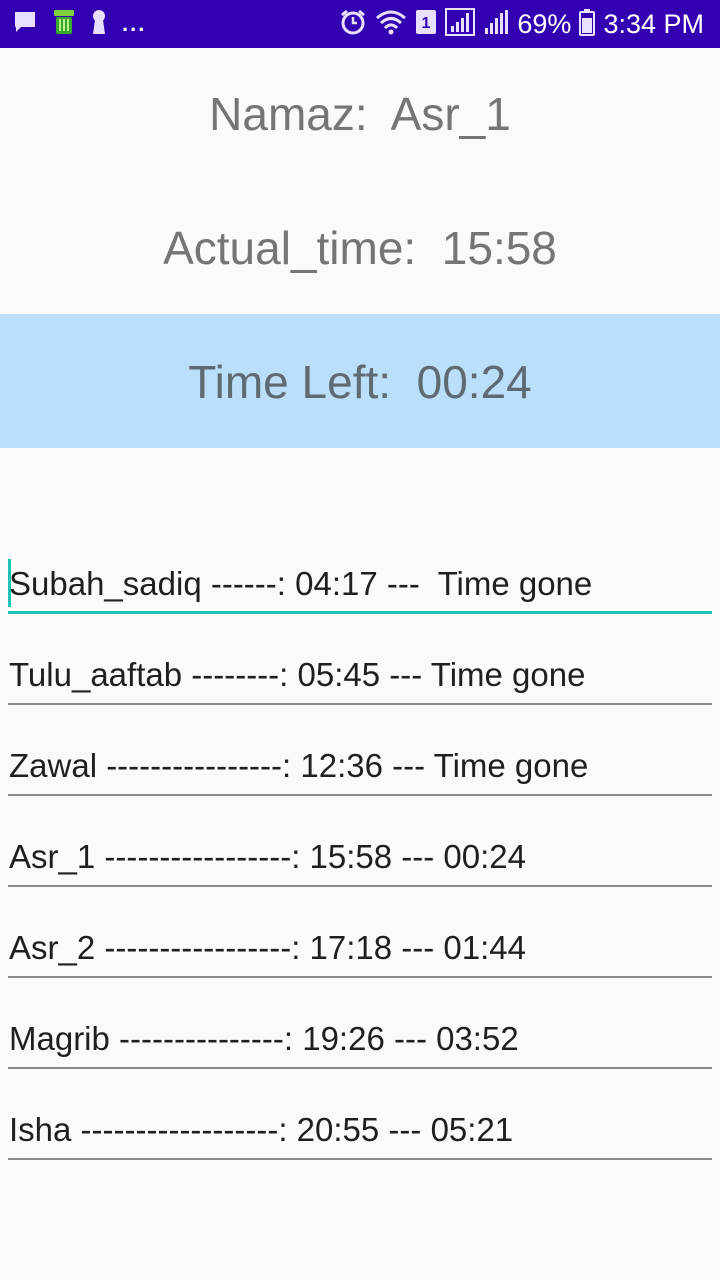 Image resolution: width=720 pixels, height=1280 pixels. What do you see at coordinates (474, 382) in the screenshot?
I see `time-left-value: 00:24` at bounding box center [474, 382].